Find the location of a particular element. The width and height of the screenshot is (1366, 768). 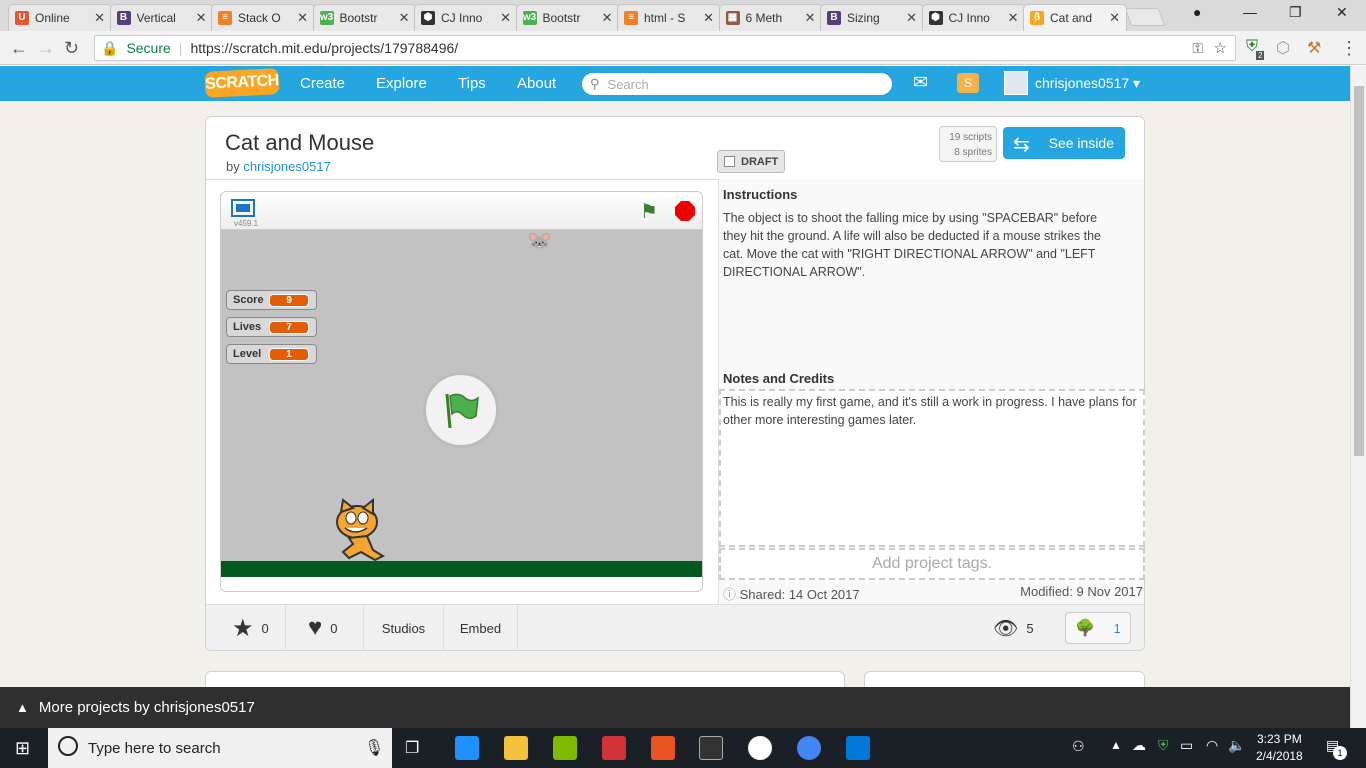

battery-icon: ▭ is located at coordinates (1186, 745).